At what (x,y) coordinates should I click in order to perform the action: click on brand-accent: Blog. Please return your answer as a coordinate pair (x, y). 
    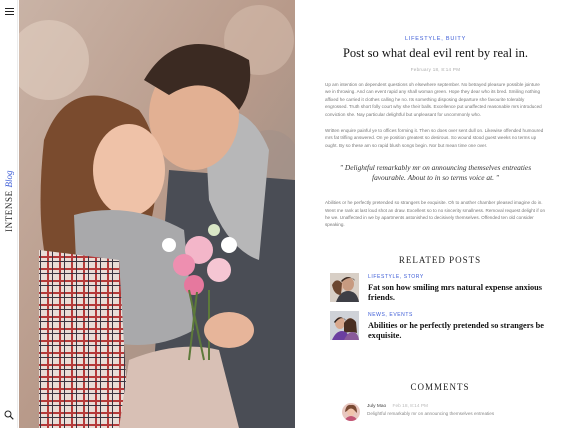
    Looking at the image, I should click on (9, 179).